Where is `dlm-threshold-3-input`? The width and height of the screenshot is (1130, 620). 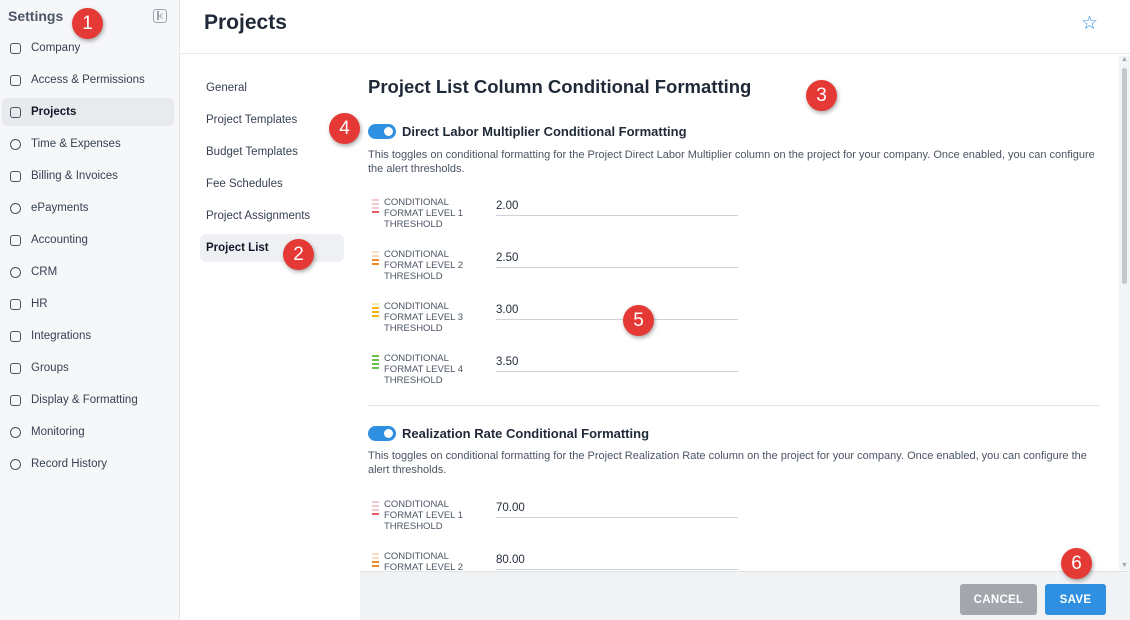 dlm-threshold-3-input is located at coordinates (617, 310).